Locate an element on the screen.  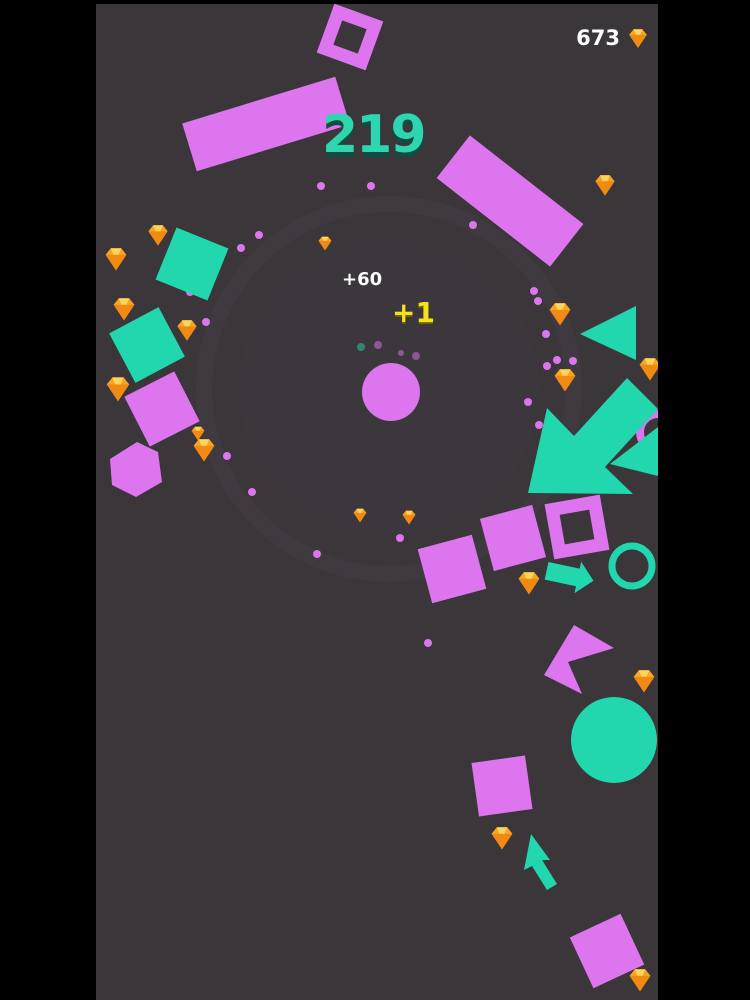
bonus-popup-white: +60 is located at coordinates (362, 279).